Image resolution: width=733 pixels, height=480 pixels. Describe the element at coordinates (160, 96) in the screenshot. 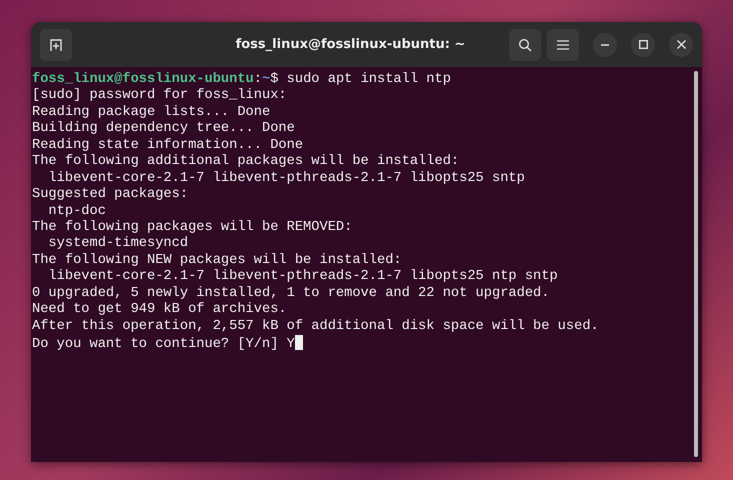

I see `output-line: [sudo] password for foss_linux:` at that location.